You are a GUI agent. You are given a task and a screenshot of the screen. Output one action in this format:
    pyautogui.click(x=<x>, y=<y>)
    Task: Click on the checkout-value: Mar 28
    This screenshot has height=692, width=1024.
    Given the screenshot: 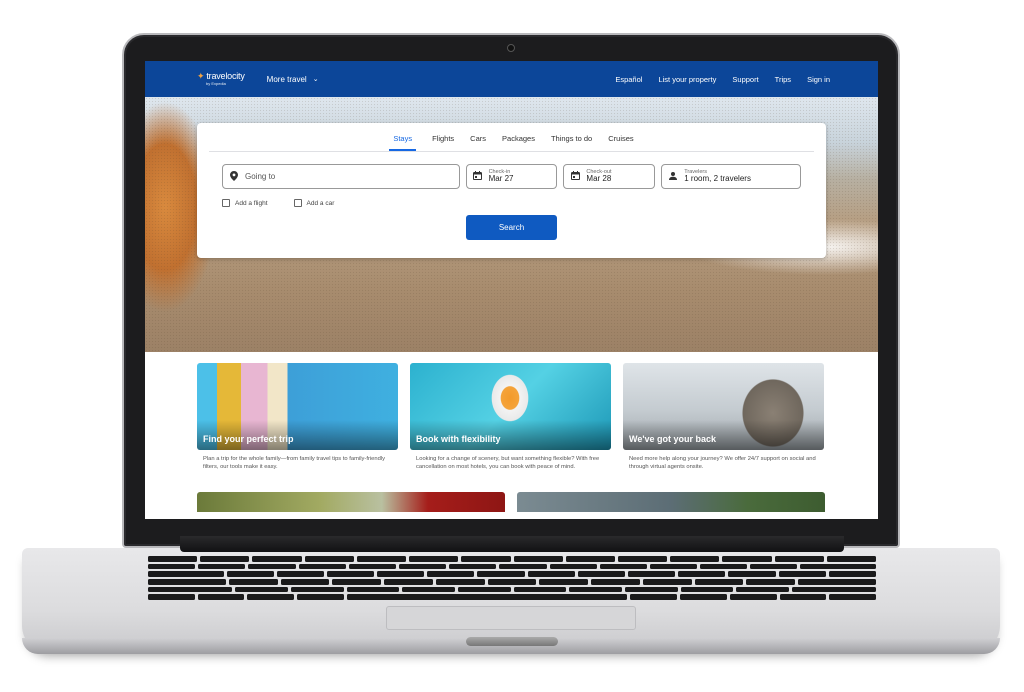 What is the action you would take?
    pyautogui.click(x=599, y=179)
    